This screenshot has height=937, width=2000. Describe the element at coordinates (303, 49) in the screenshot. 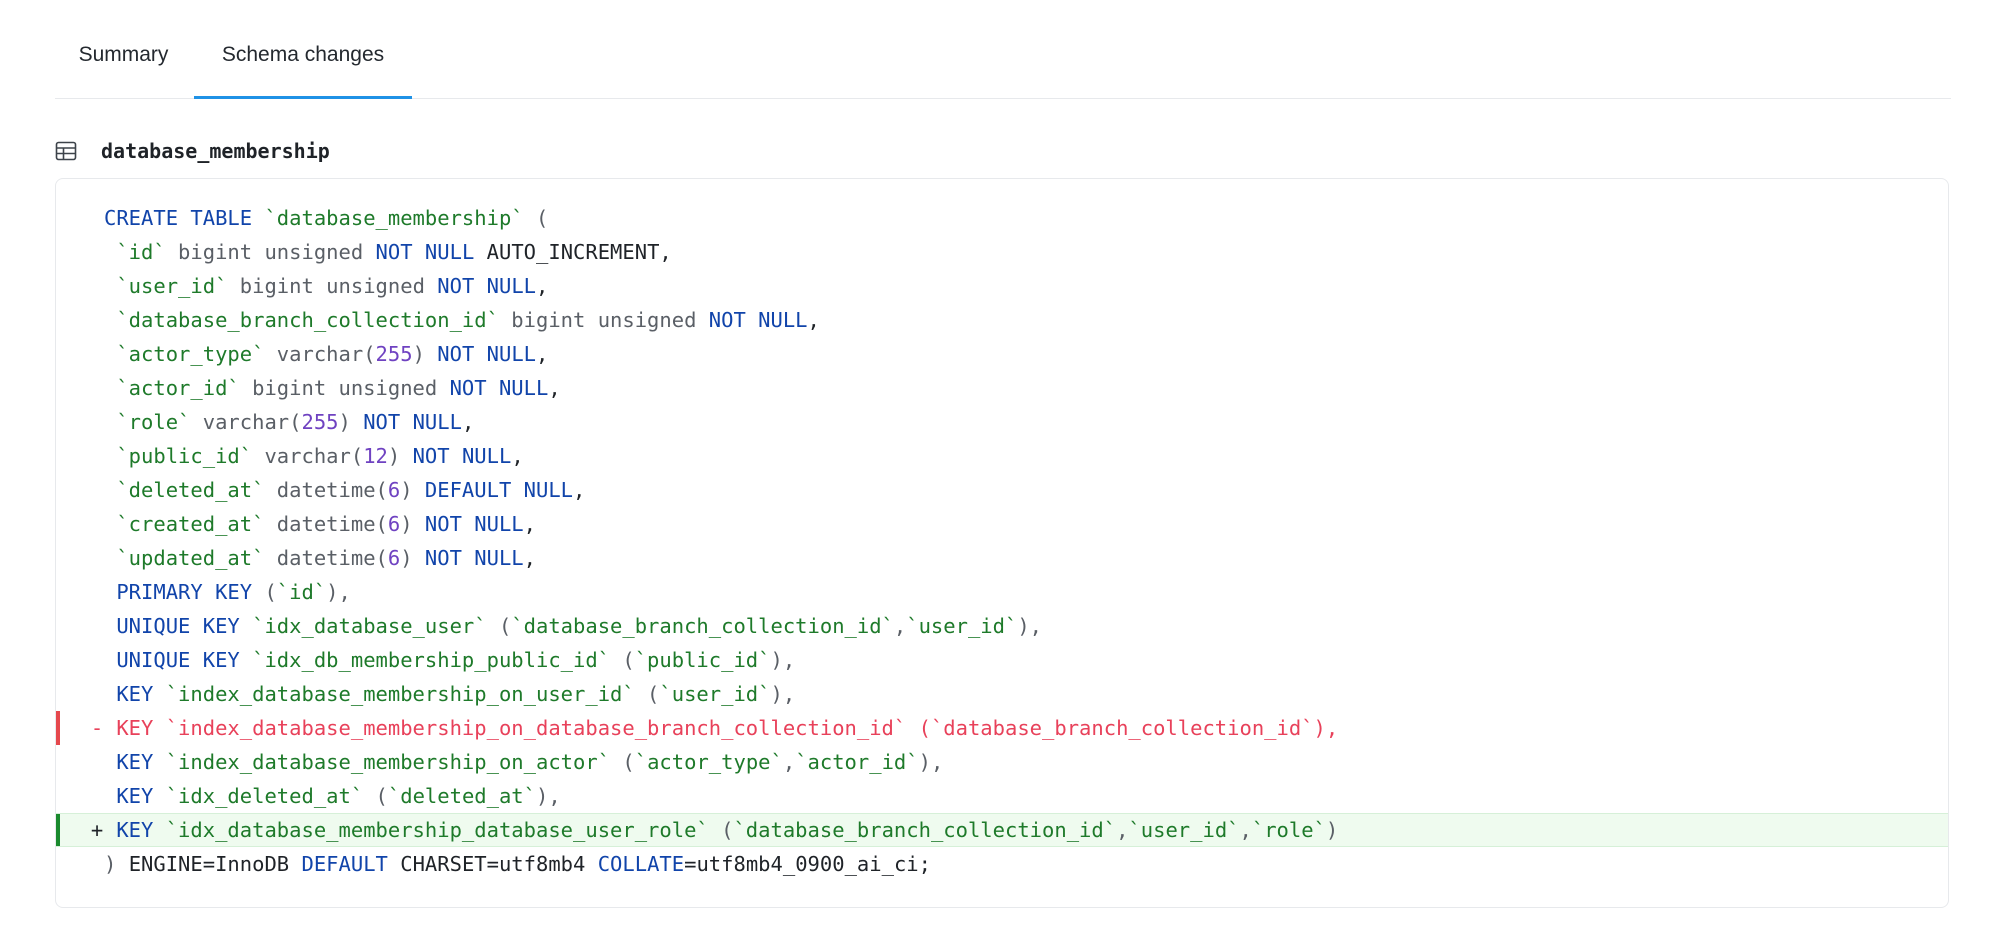

I see `tab-schema-changes: Schema changes` at that location.